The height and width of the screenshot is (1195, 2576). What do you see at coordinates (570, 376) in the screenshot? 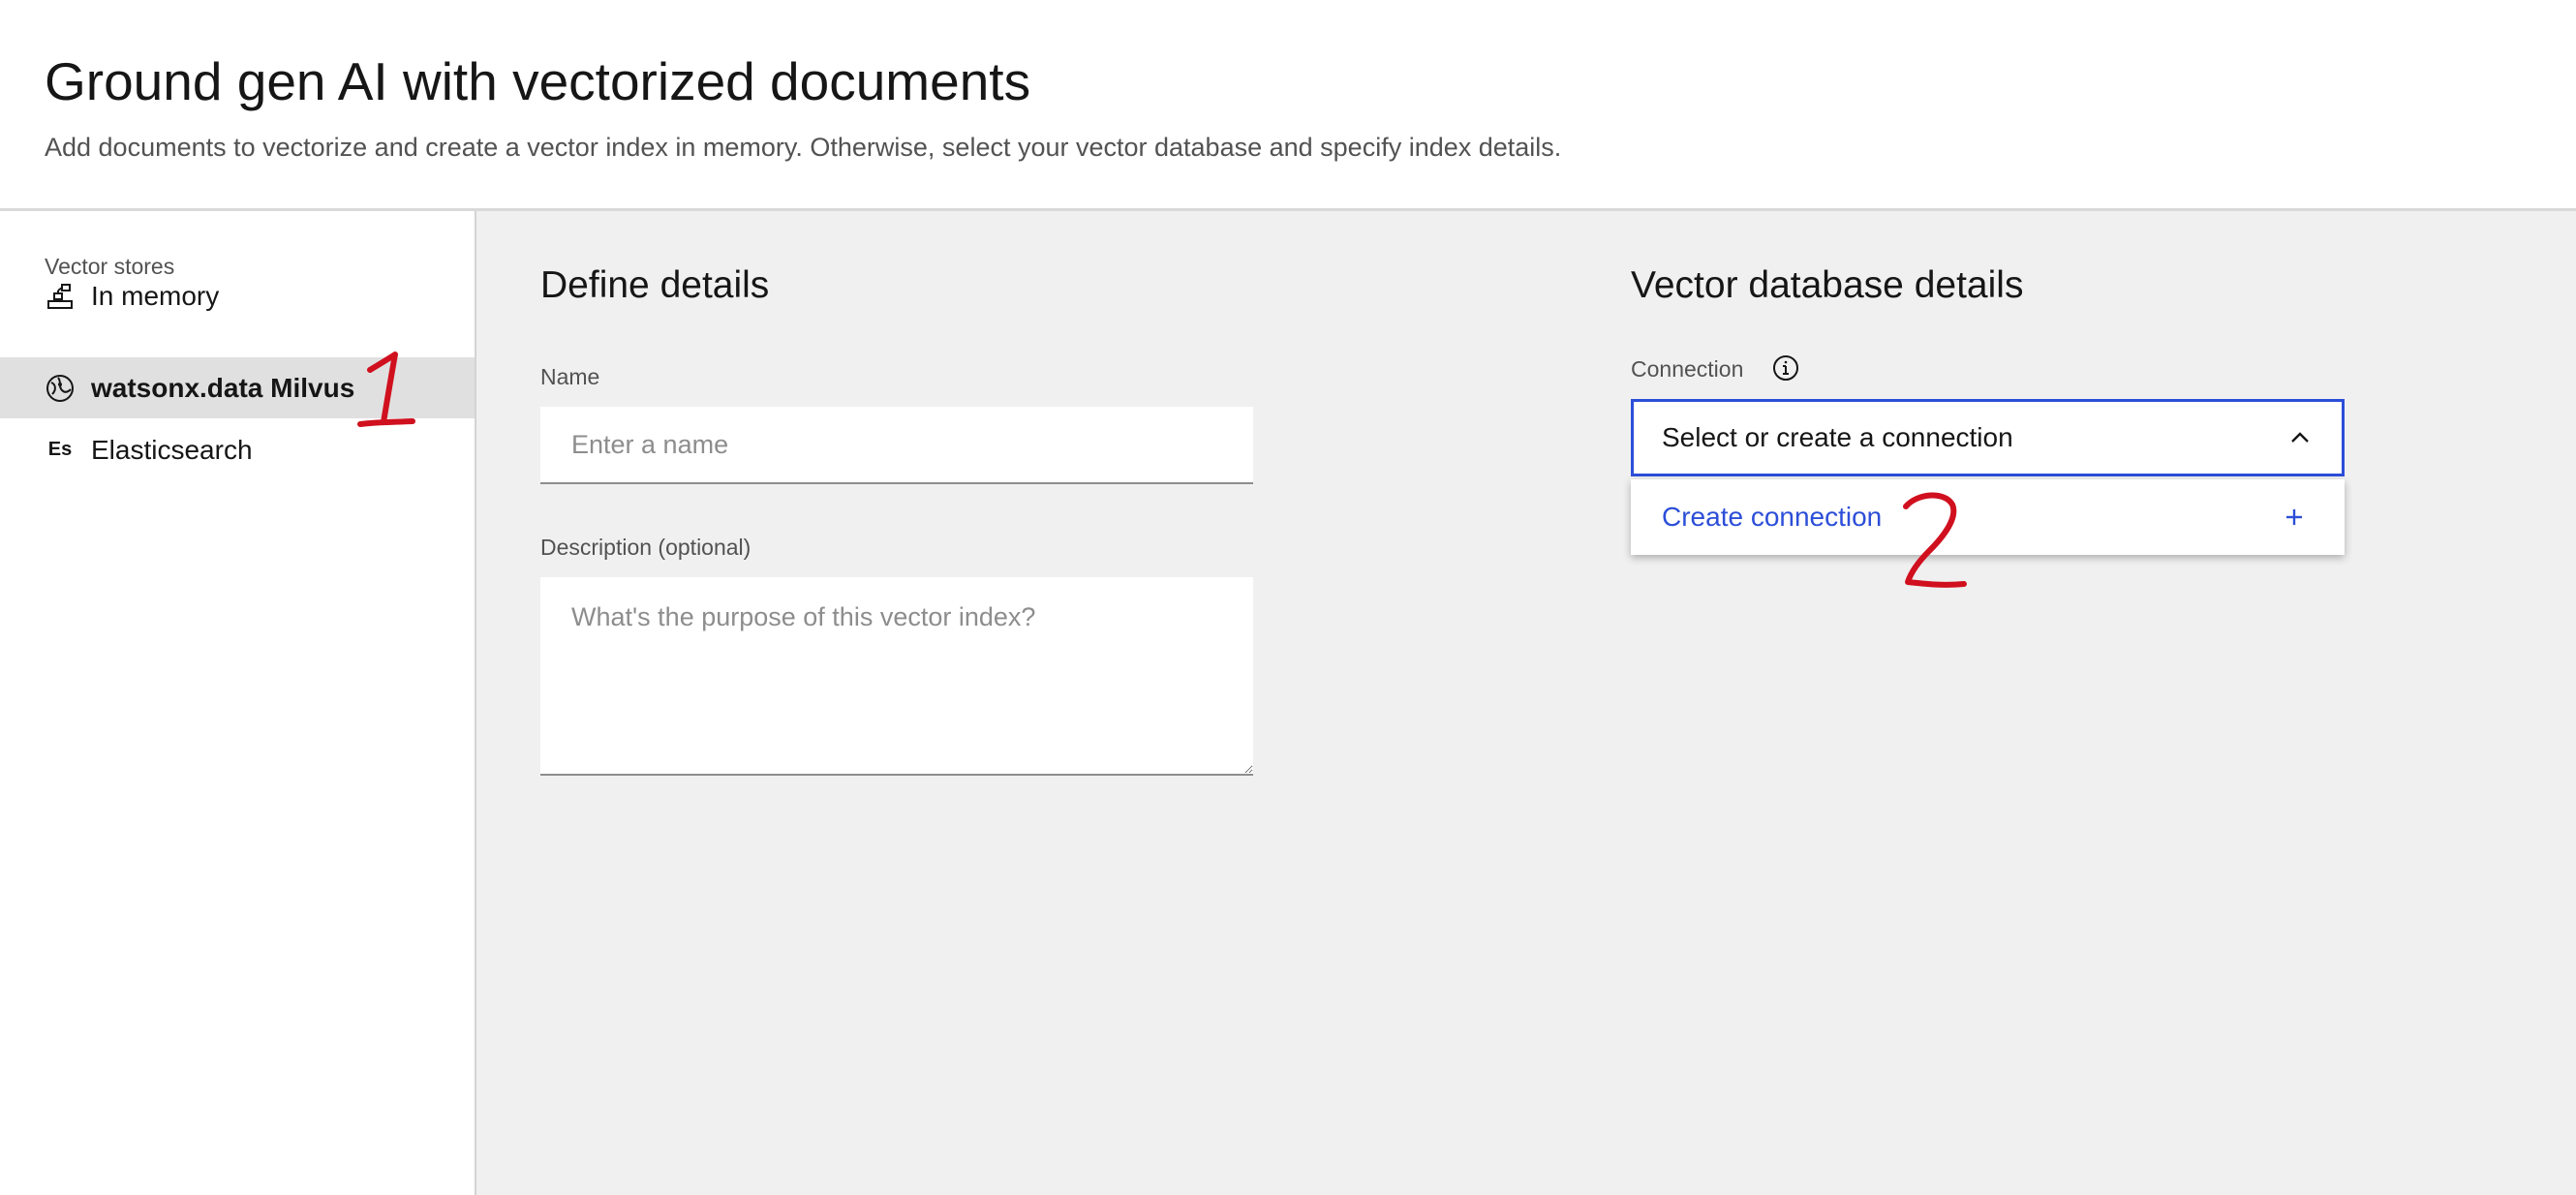
I see `name-label: Name` at bounding box center [570, 376].